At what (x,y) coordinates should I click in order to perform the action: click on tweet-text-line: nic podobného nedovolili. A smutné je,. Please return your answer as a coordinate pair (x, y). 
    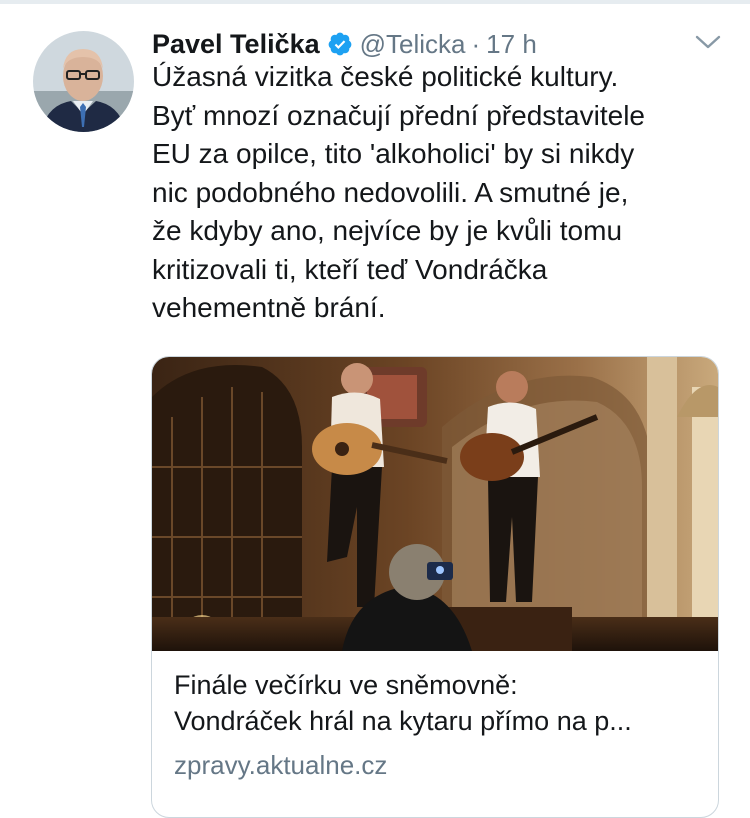
    Looking at the image, I should click on (390, 192).